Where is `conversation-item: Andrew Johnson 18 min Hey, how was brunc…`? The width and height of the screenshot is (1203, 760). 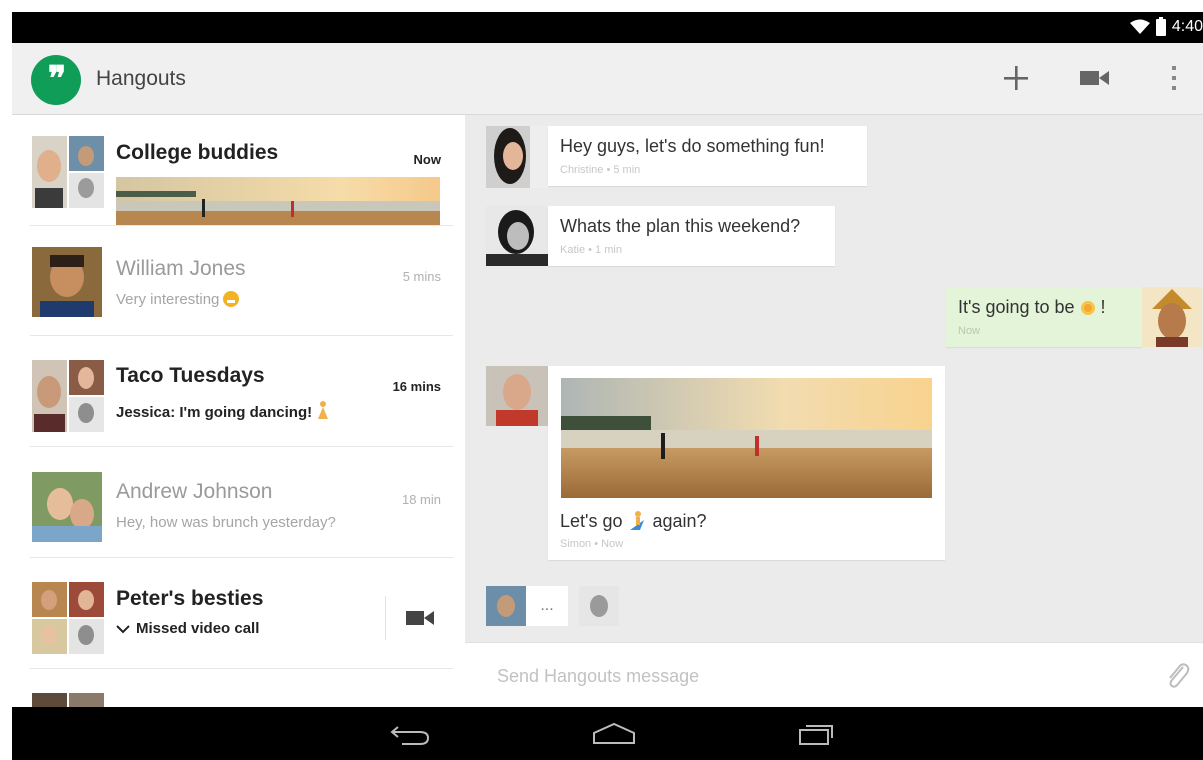
conversation-item: Andrew Johnson 18 min Hey, how was brunc… is located at coordinates (238, 502).